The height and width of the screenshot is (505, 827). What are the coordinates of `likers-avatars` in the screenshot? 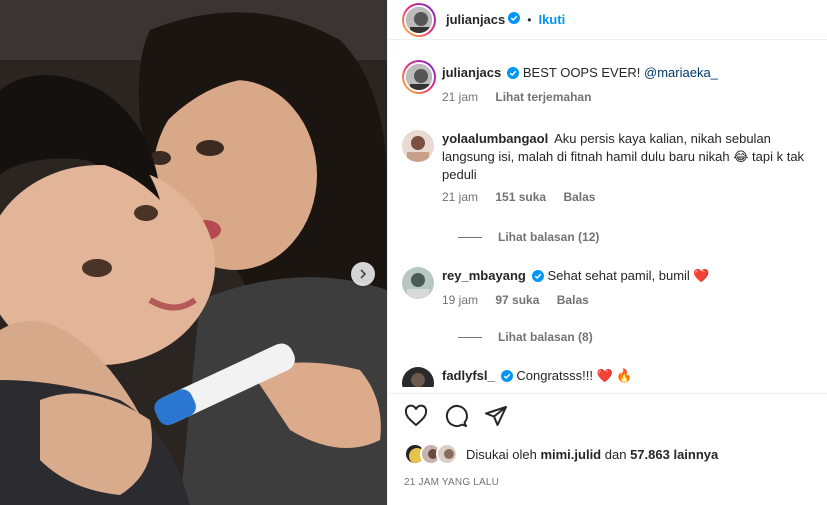 It's located at (431, 454).